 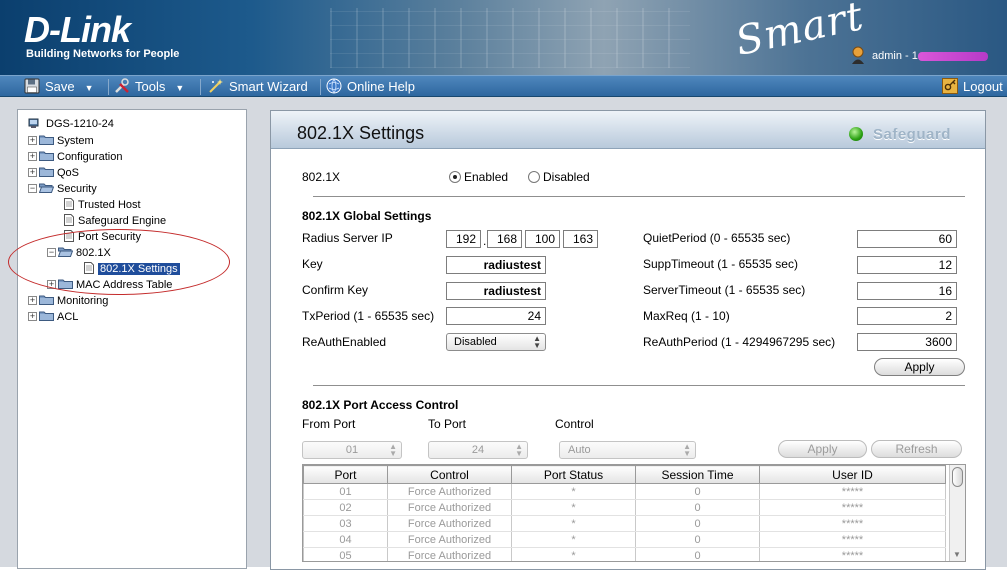 What do you see at coordinates (628, 130) in the screenshot?
I see `panel-header: 802.1X Settings Safeguard` at bounding box center [628, 130].